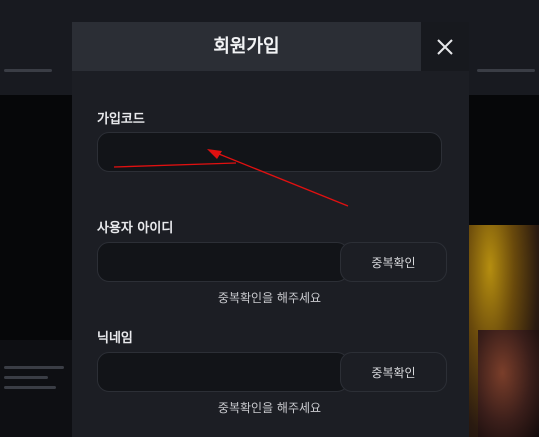  What do you see at coordinates (223, 372) in the screenshot?
I see `nickname-input` at bounding box center [223, 372].